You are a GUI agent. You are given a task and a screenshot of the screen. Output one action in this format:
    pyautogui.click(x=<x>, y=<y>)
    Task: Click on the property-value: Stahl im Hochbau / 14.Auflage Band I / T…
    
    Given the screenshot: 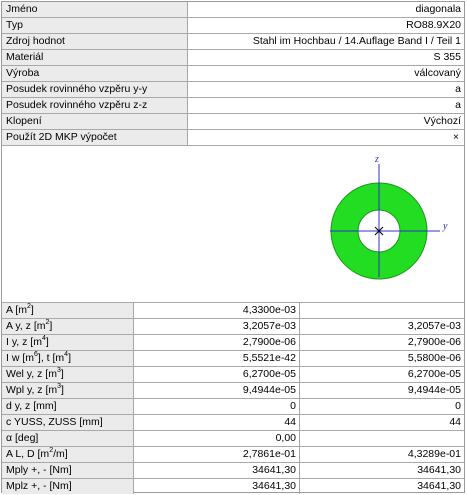 What is the action you would take?
    pyautogui.click(x=326, y=41)
    